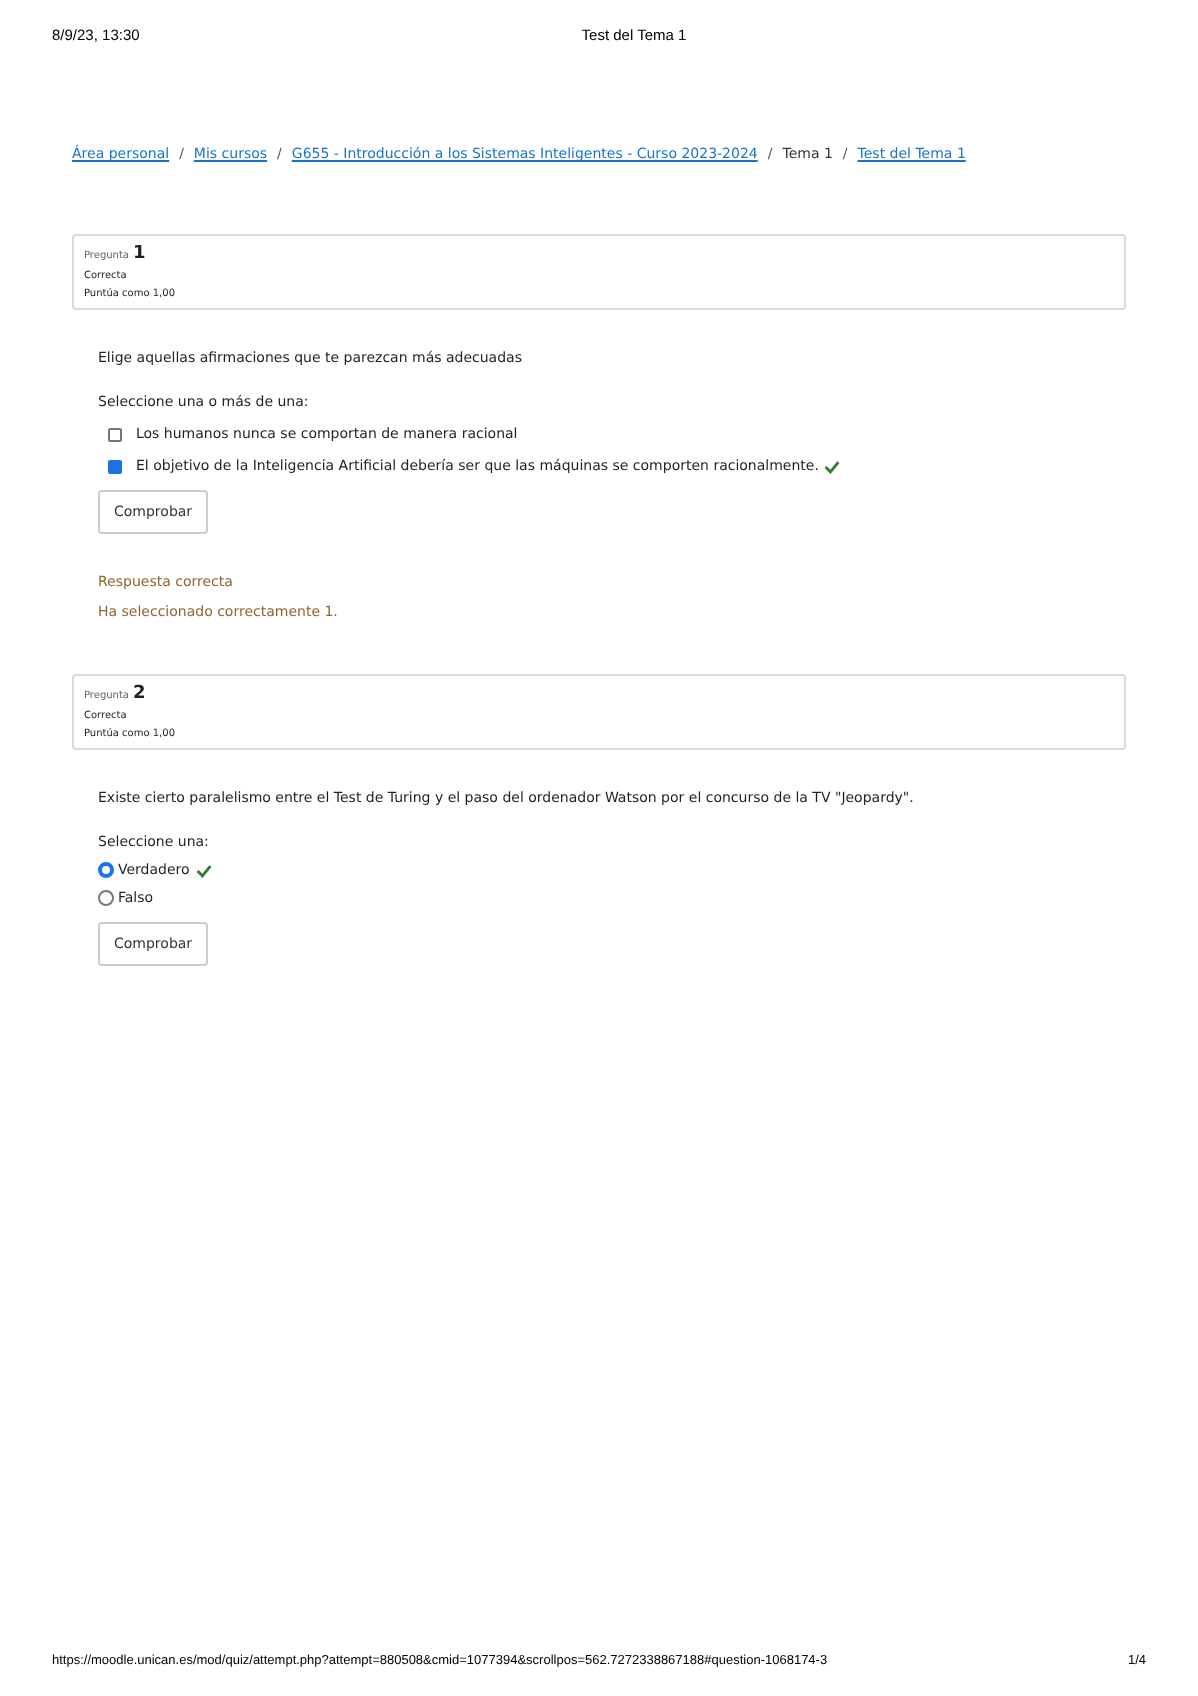  Describe the element at coordinates (139, 254) in the screenshot. I see `question-number: 1` at that location.